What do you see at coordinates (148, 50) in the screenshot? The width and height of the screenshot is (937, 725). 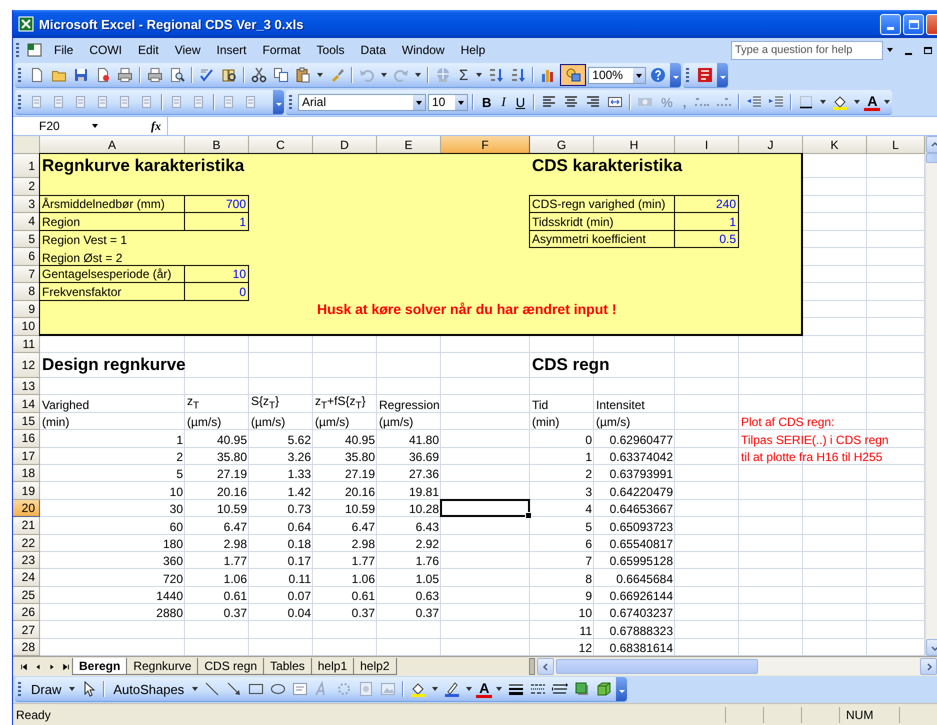 I see `menu-item: Edit` at bounding box center [148, 50].